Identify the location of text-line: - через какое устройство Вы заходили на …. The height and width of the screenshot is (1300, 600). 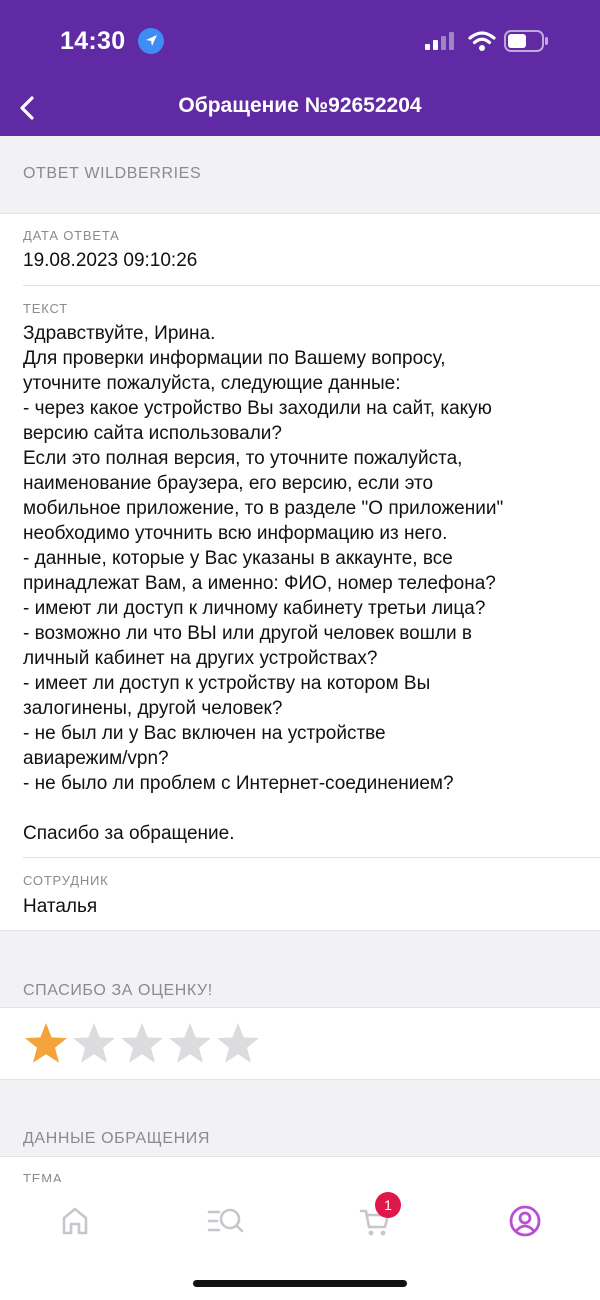
(257, 408).